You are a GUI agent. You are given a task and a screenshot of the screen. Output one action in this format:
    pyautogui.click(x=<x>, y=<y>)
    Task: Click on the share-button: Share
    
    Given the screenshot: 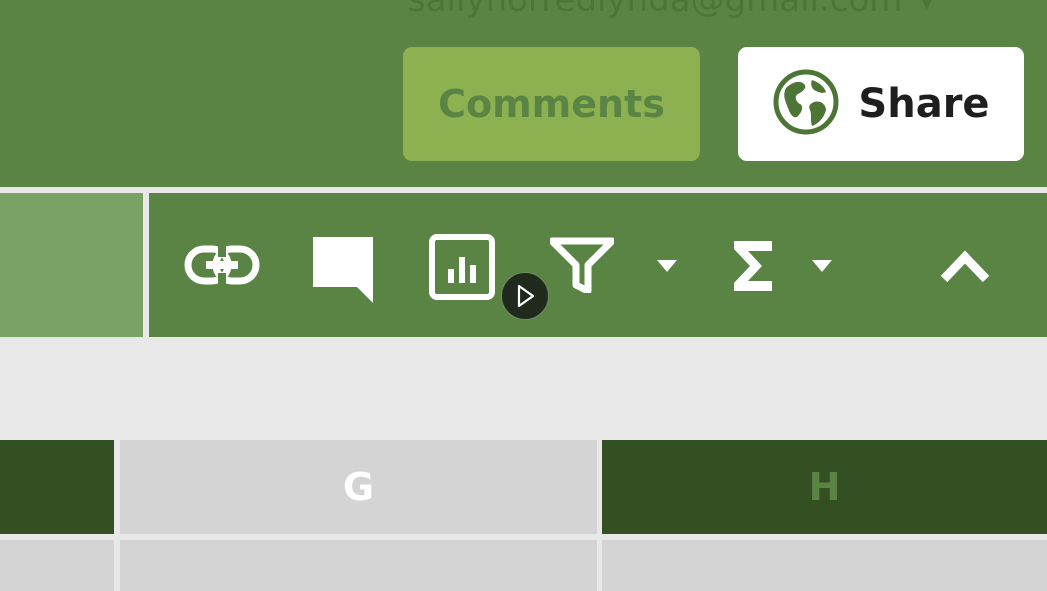 What is the action you would take?
    pyautogui.click(x=881, y=104)
    